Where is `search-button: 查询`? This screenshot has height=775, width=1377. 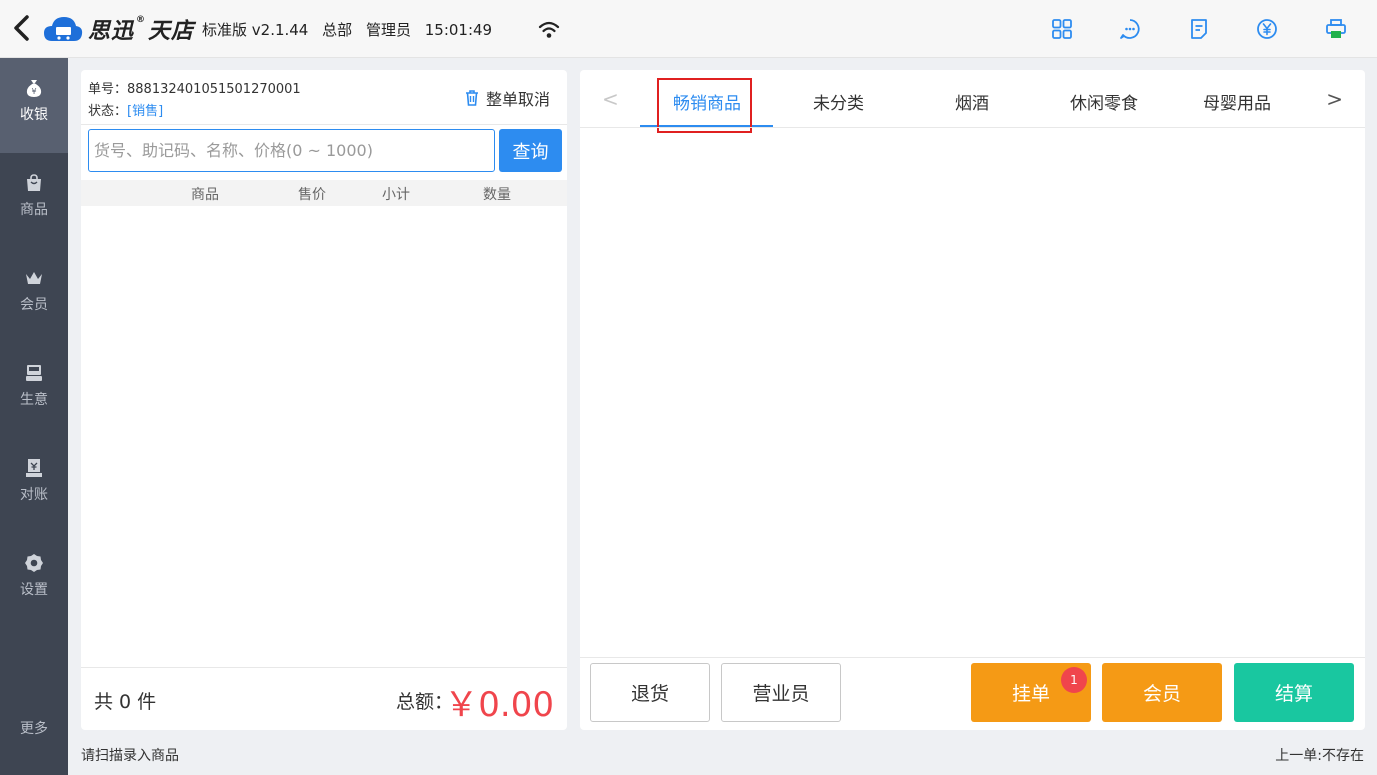 search-button: 查询 is located at coordinates (530, 150).